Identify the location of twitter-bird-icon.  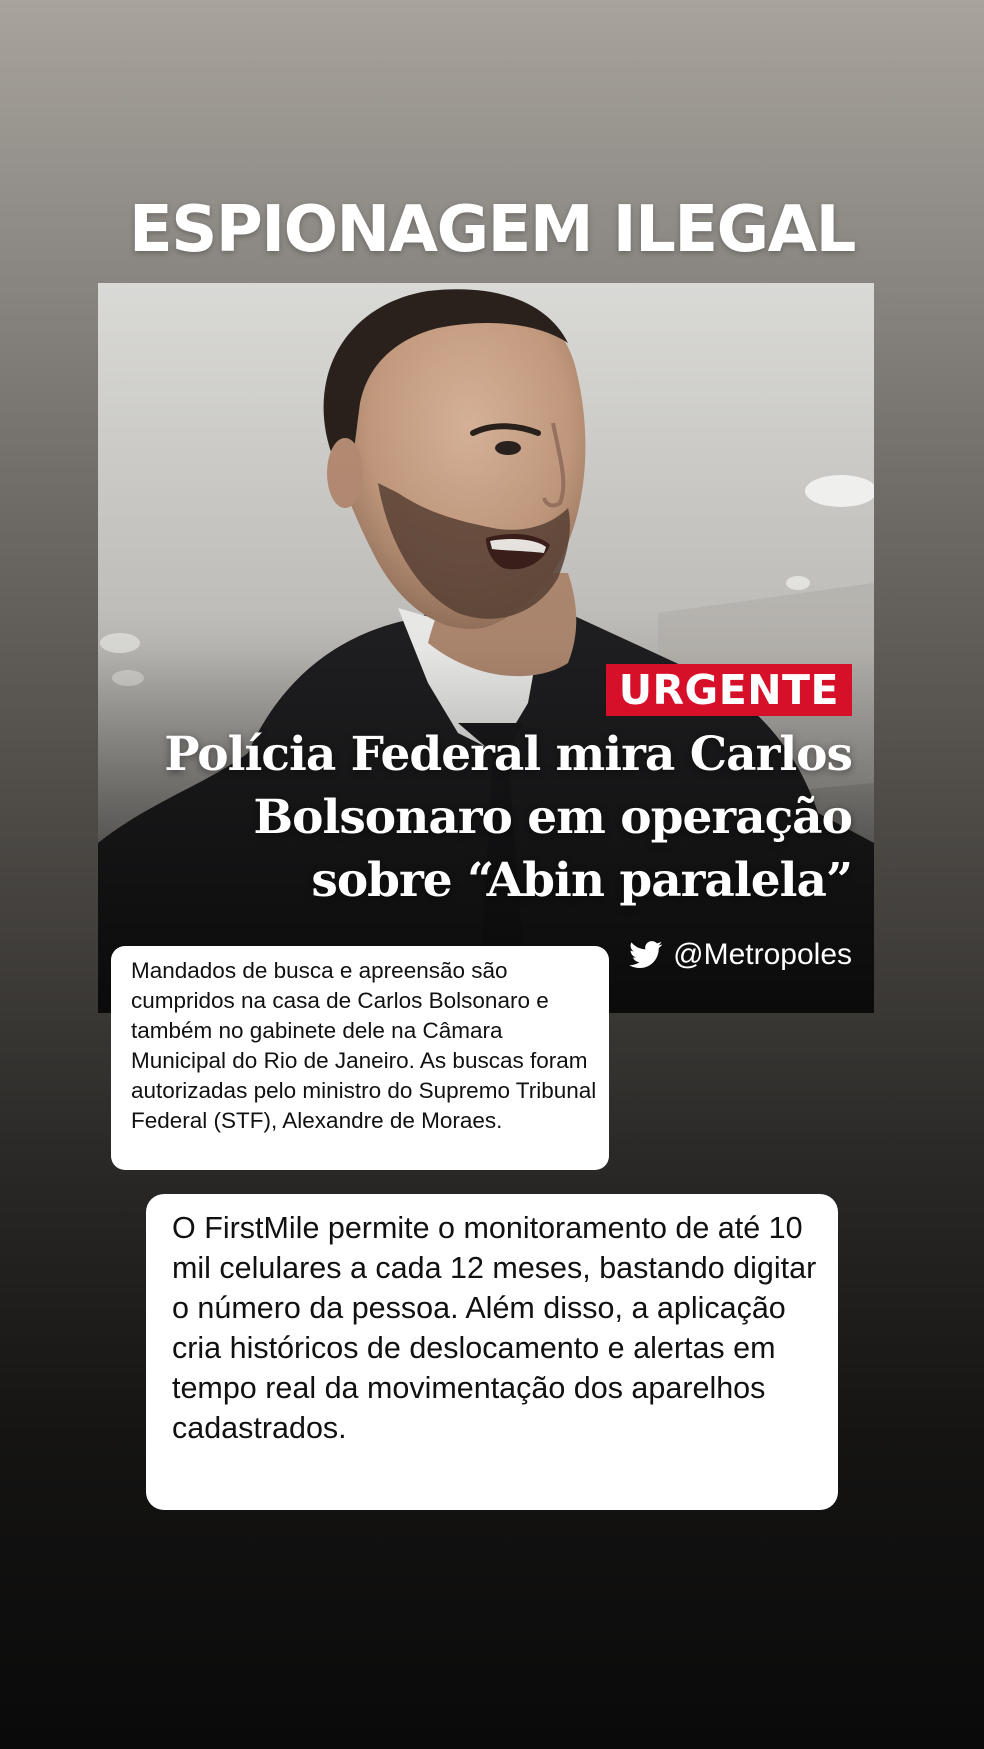
(646, 955).